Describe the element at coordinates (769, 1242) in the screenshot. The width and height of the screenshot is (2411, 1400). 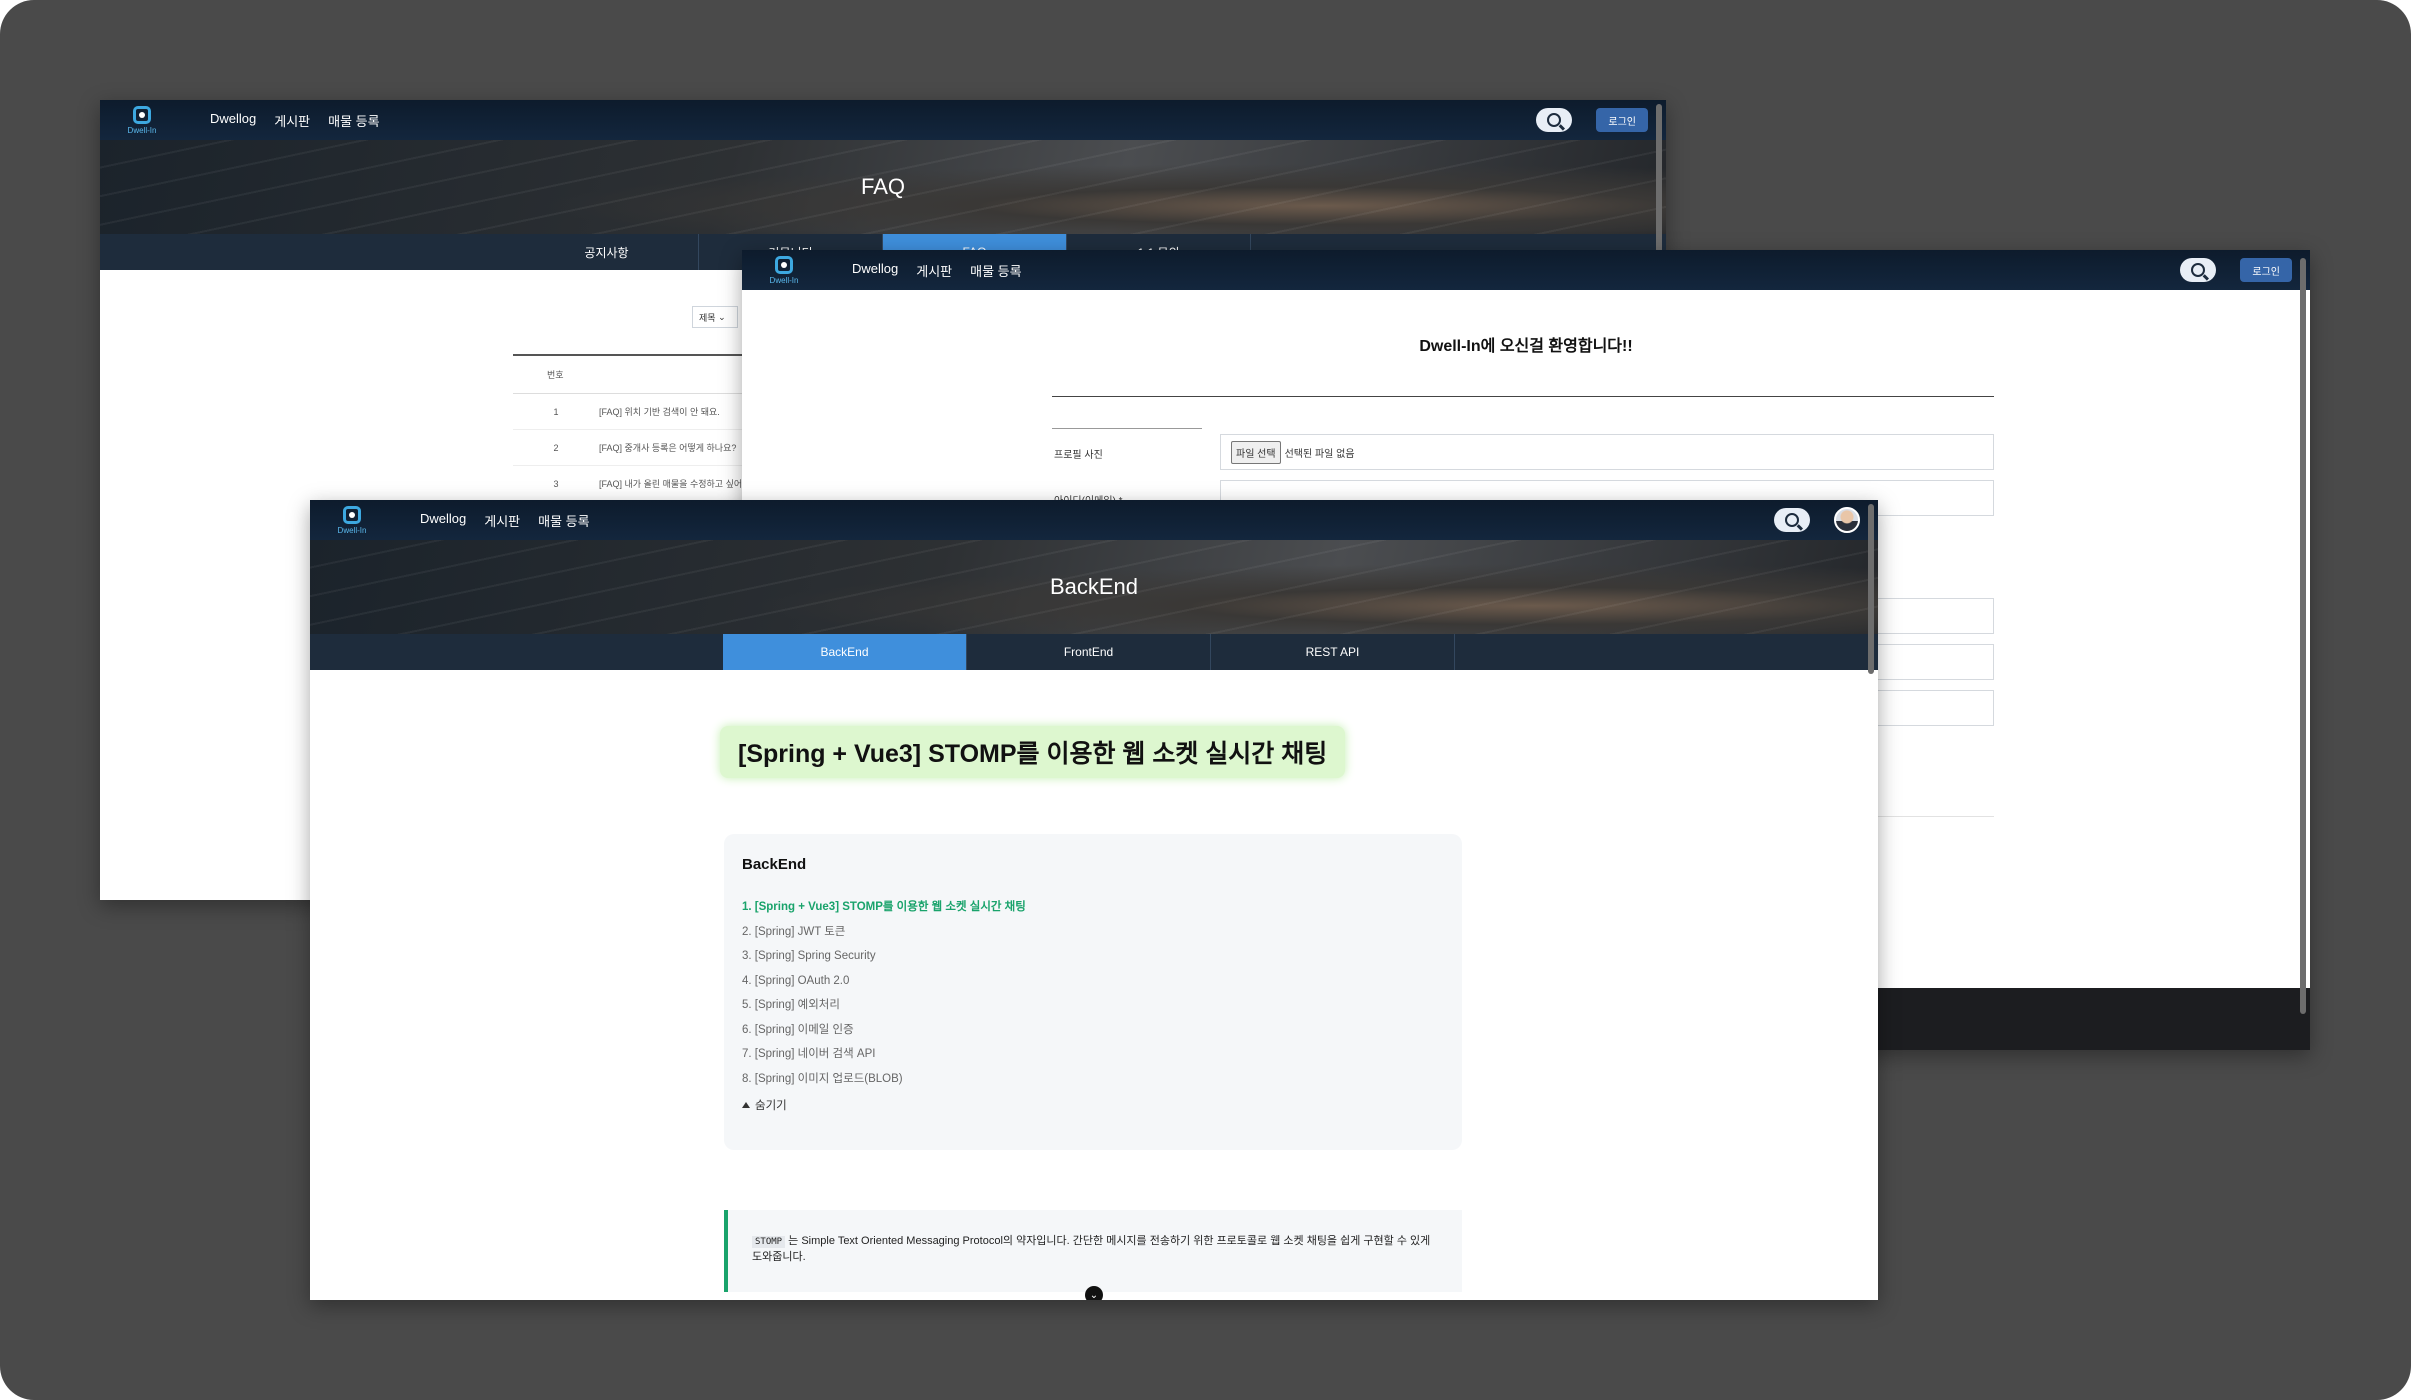
I see `inline-code: STOMP` at that location.